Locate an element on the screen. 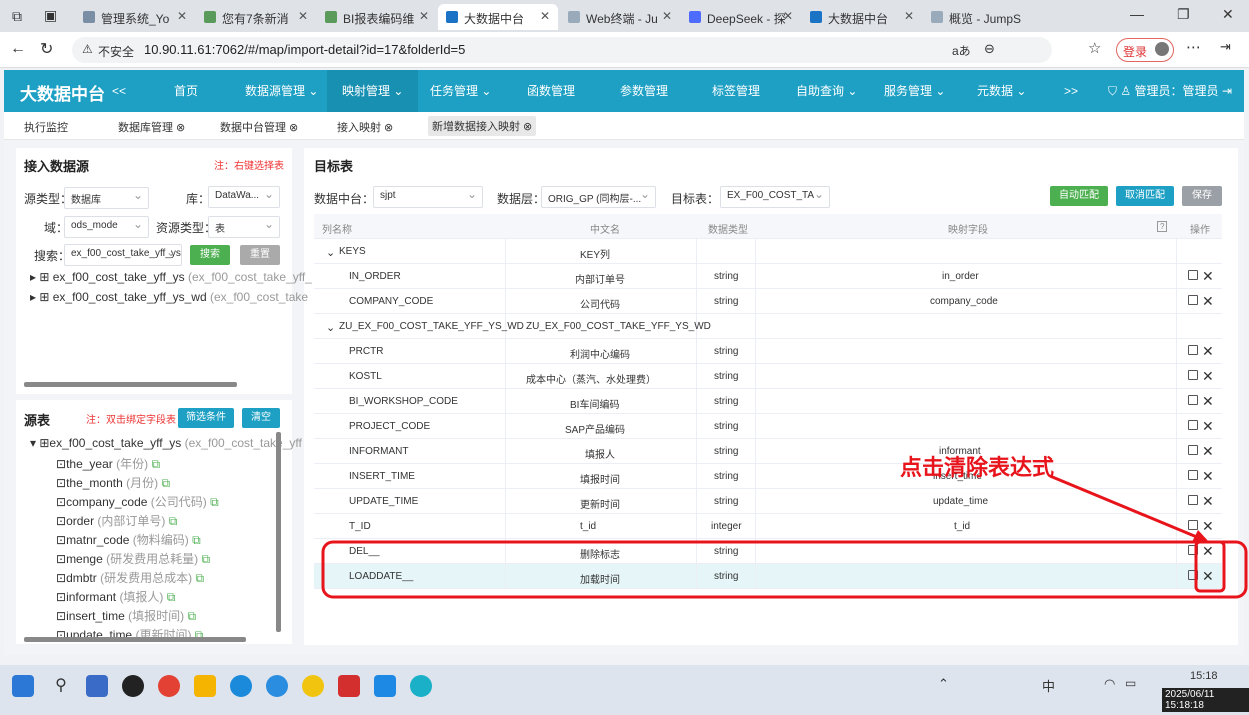  source-field-item: ⊡matnr_code (物料编码) ⧉ is located at coordinates (128, 539).